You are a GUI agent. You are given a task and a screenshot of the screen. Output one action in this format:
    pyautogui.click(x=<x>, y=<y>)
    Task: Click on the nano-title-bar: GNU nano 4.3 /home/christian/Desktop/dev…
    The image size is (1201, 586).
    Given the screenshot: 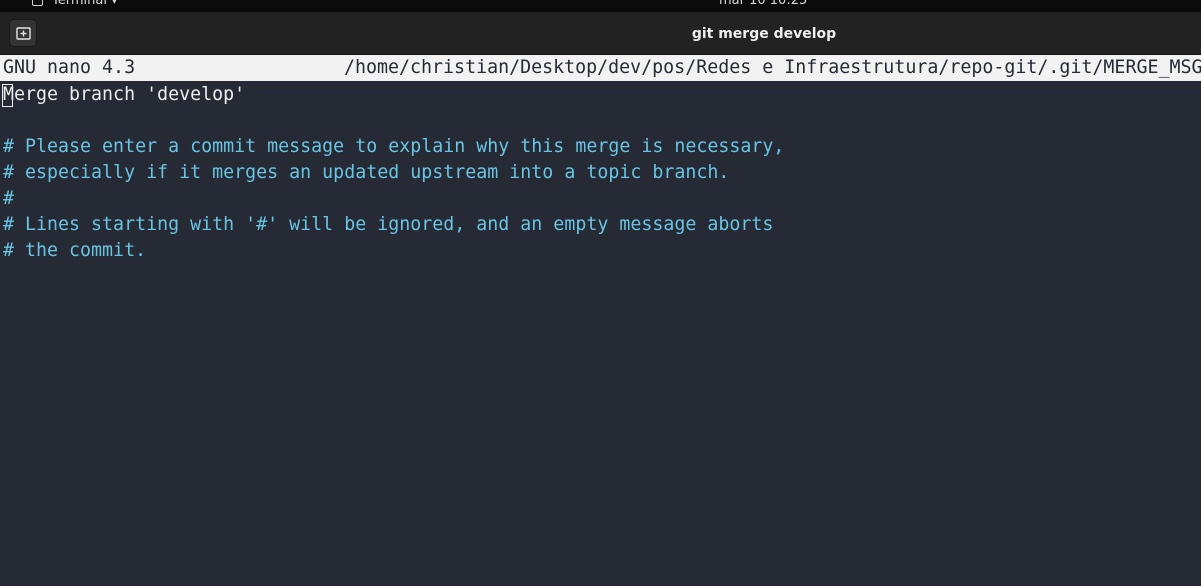 What is the action you would take?
    pyautogui.click(x=600, y=68)
    